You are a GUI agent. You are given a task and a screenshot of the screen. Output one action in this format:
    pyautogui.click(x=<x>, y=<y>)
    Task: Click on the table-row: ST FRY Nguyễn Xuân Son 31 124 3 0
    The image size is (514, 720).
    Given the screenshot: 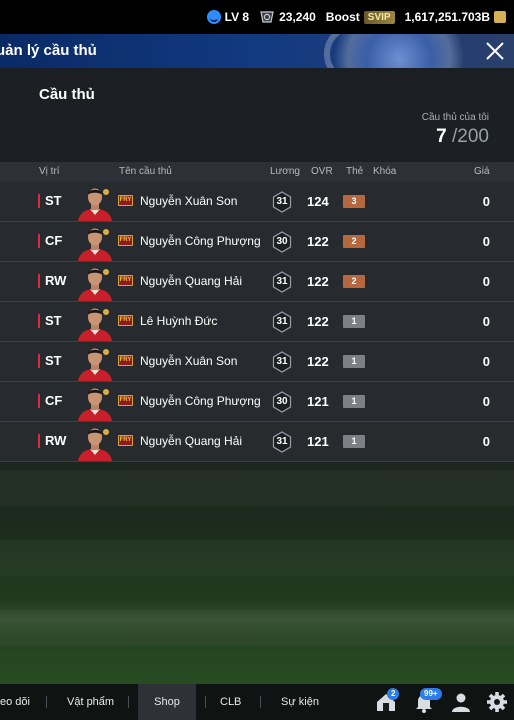 What is the action you would take?
    pyautogui.click(x=257, y=202)
    